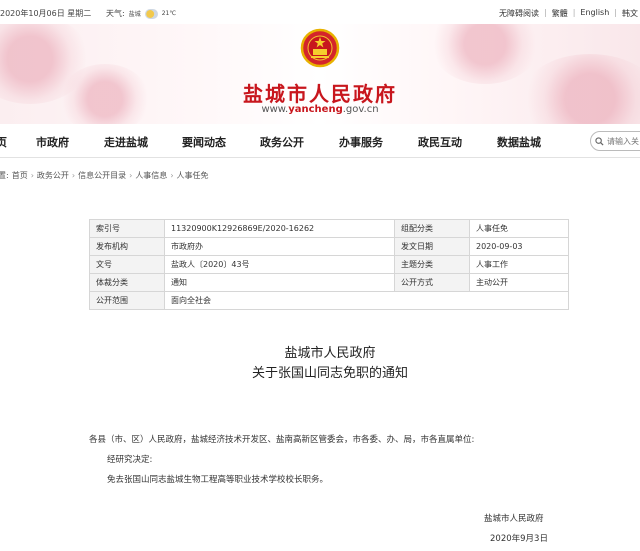 The width and height of the screenshot is (640, 551). Describe the element at coordinates (594, 13) in the screenshot. I see `english-link: English` at that location.